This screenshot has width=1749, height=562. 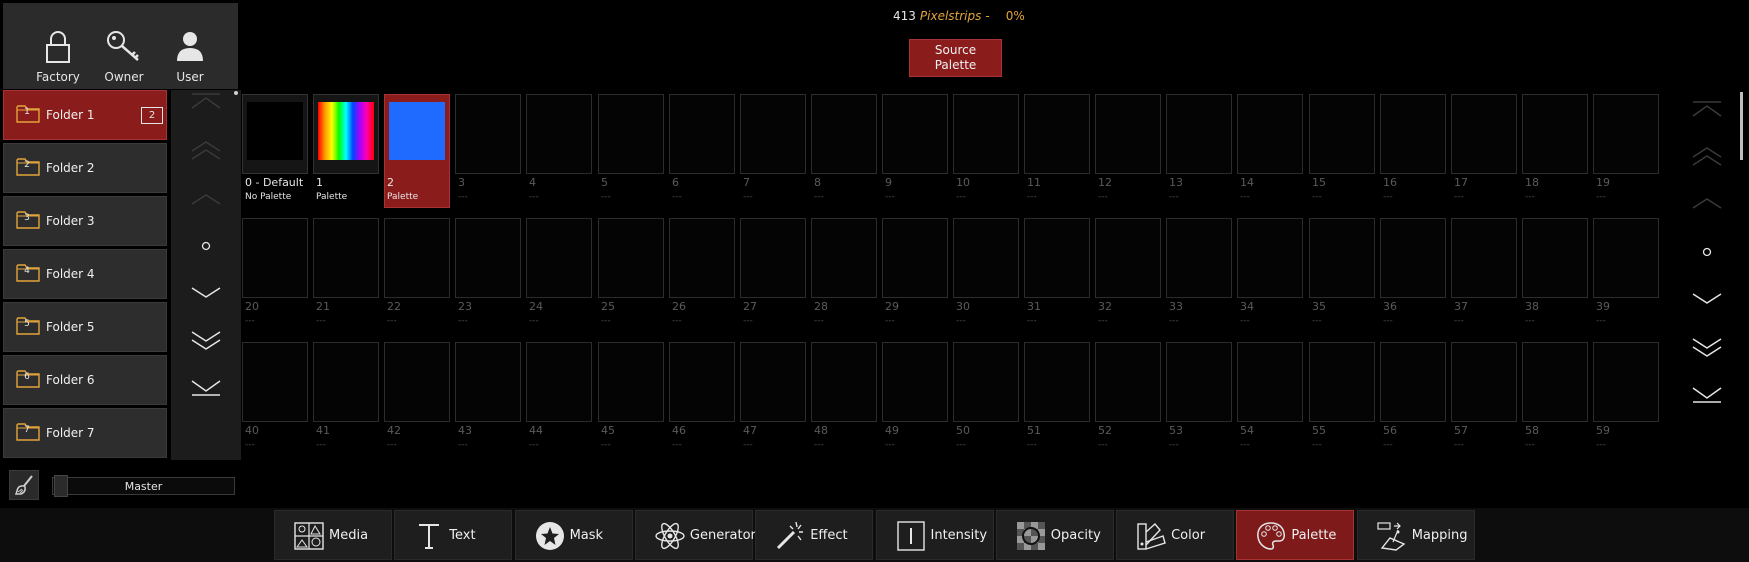 I want to click on master-fader: Master, so click(x=143, y=486).